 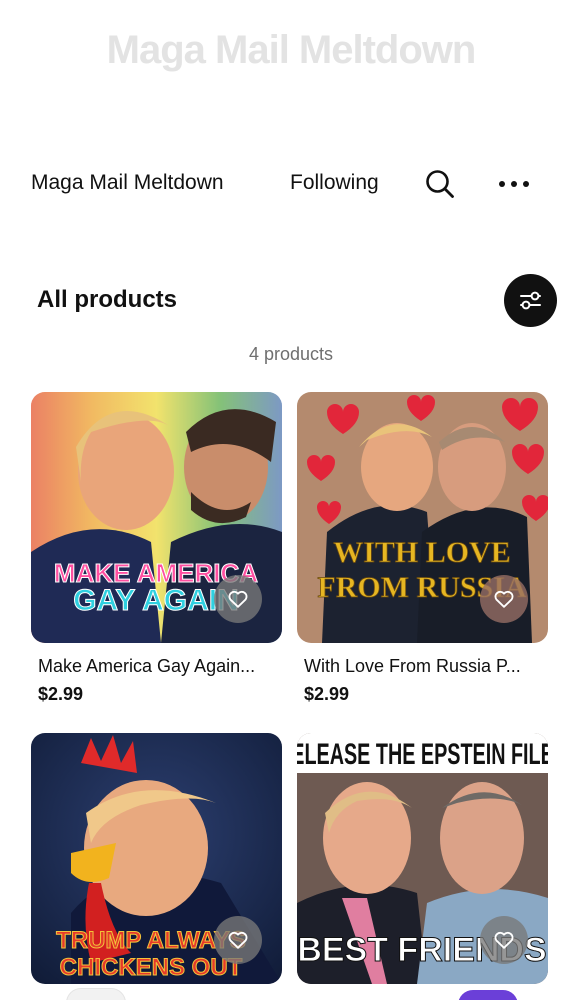 I want to click on filter-button, so click(x=530, y=300).